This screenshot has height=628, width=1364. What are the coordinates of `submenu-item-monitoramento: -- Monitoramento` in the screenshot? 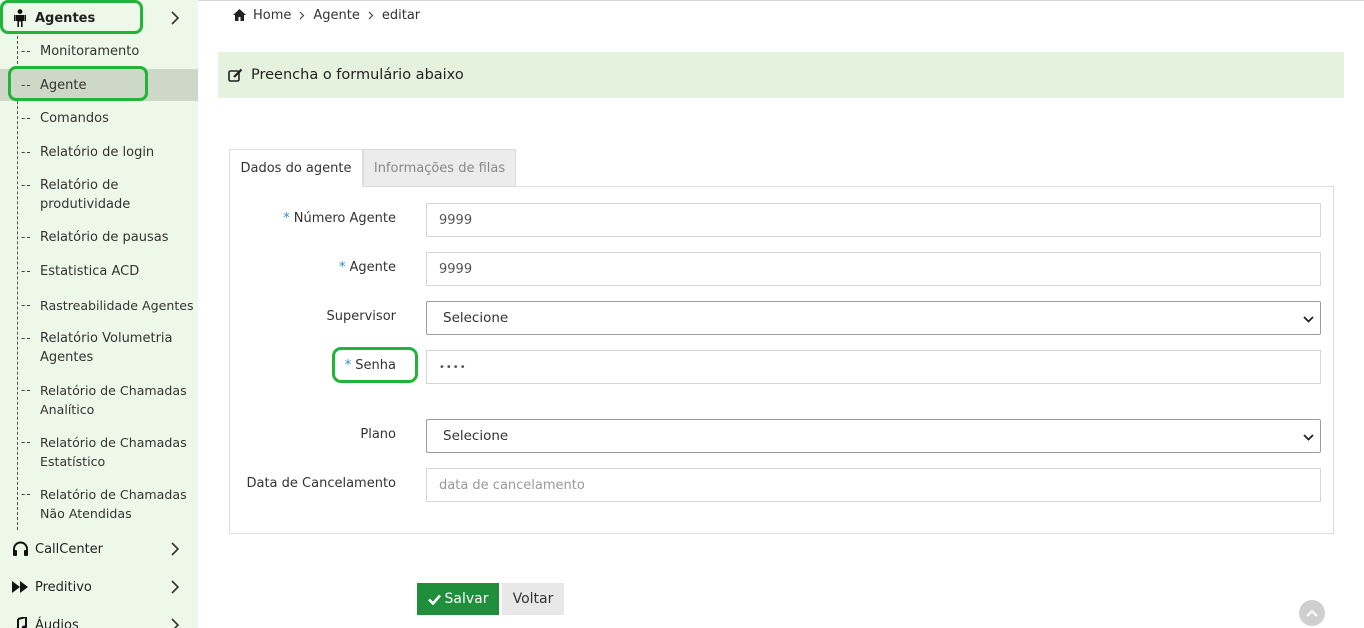 It's located at (99, 51).